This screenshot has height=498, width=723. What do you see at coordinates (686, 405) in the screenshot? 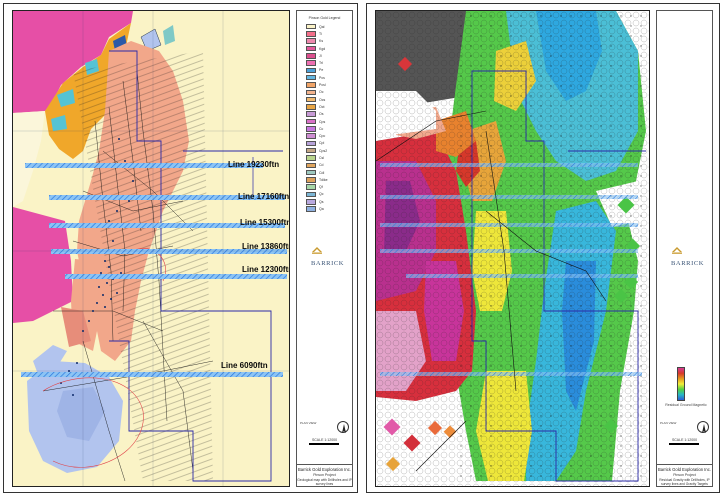
I see `colorbar-caption: Residual Ground Magnetic` at bounding box center [686, 405].